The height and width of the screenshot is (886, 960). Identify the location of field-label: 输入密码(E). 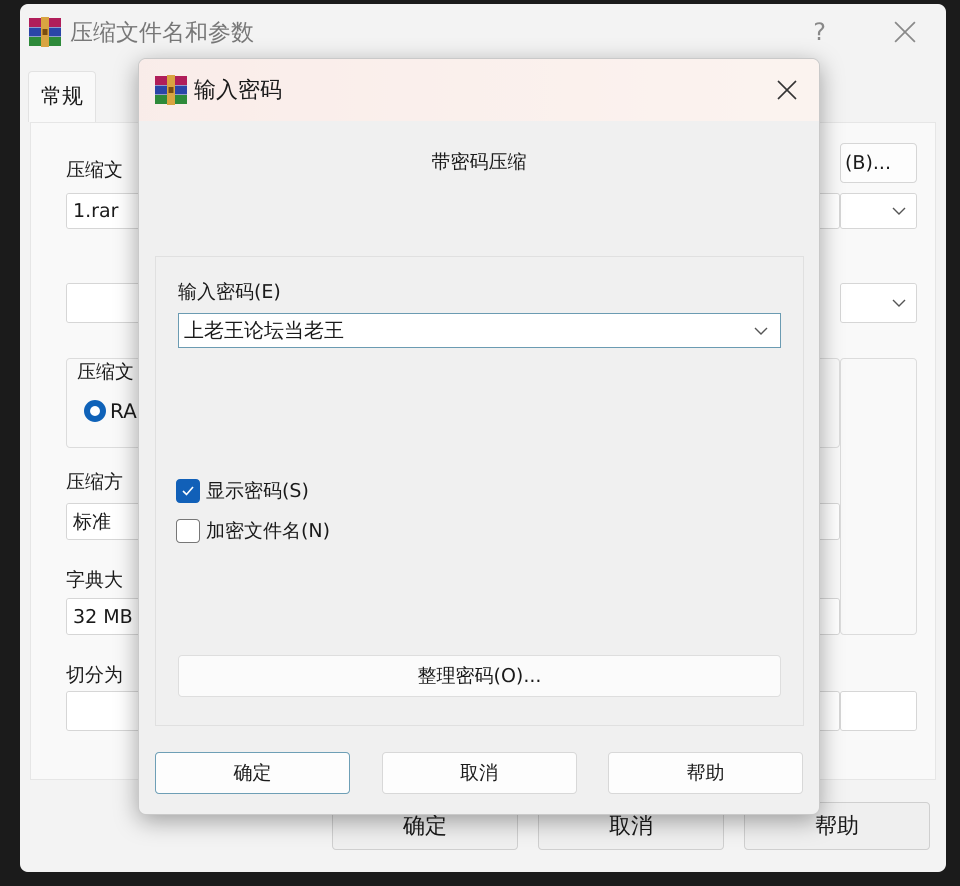
(230, 292).